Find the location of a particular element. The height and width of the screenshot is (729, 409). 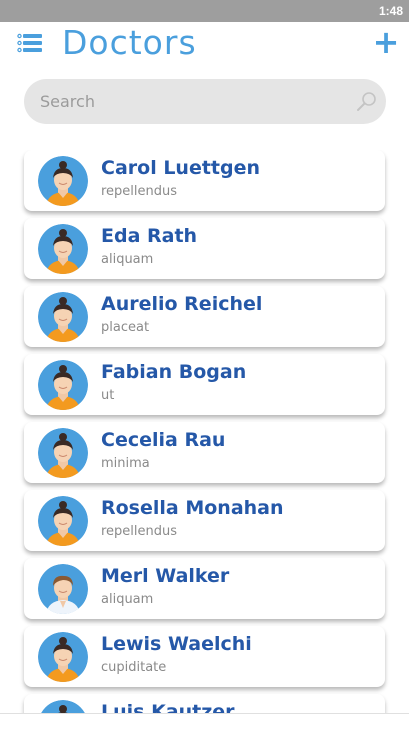

doctor-card: Lewis Waelchi cupiditate is located at coordinates (204, 656).